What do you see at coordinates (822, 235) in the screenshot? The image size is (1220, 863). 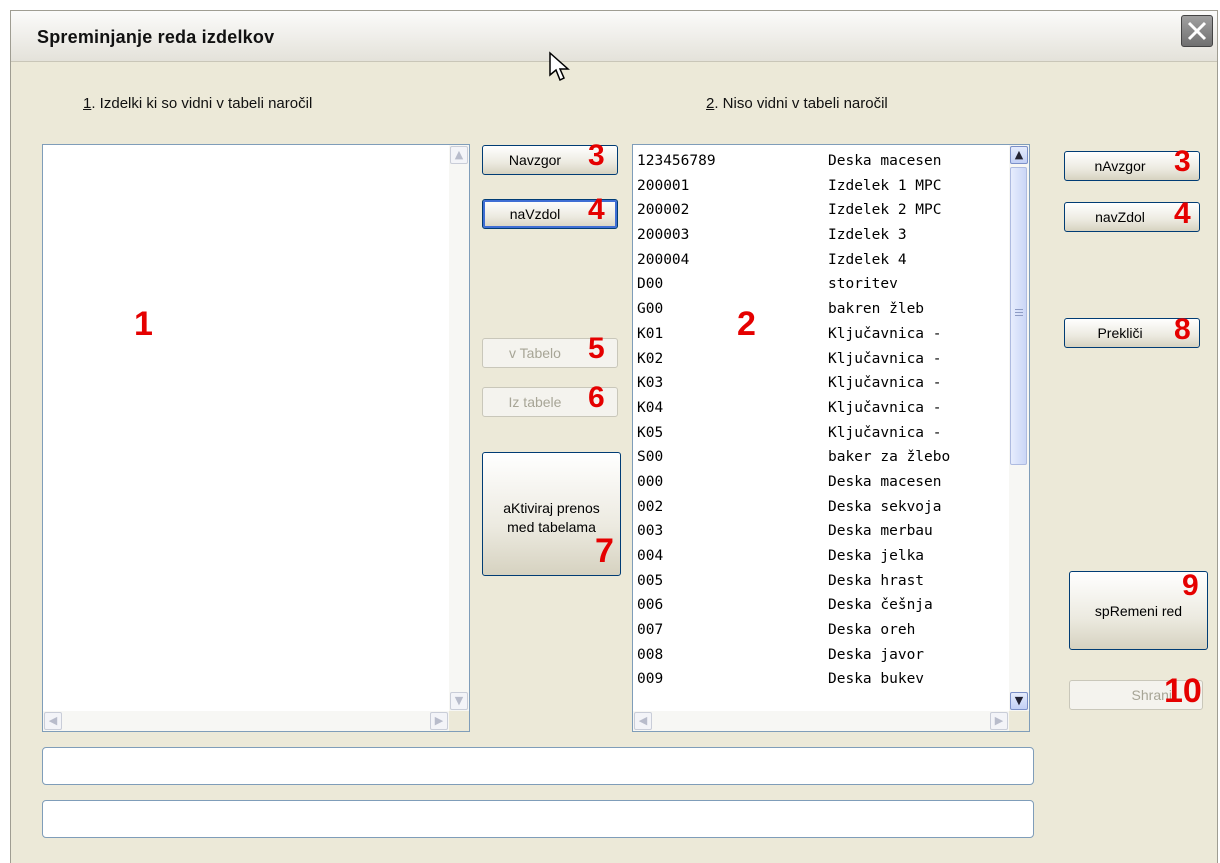 I see `list-item: 200003 Izdelek 3` at bounding box center [822, 235].